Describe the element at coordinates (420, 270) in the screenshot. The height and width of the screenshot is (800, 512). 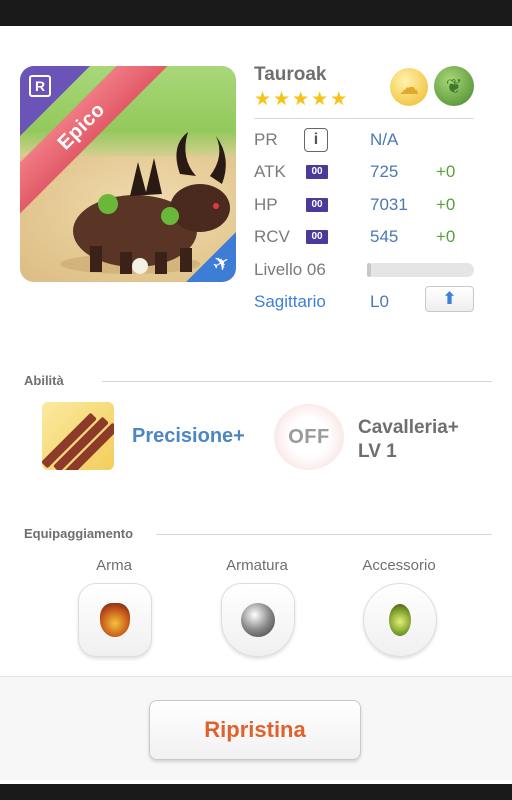
I see `level-progress-bar` at that location.